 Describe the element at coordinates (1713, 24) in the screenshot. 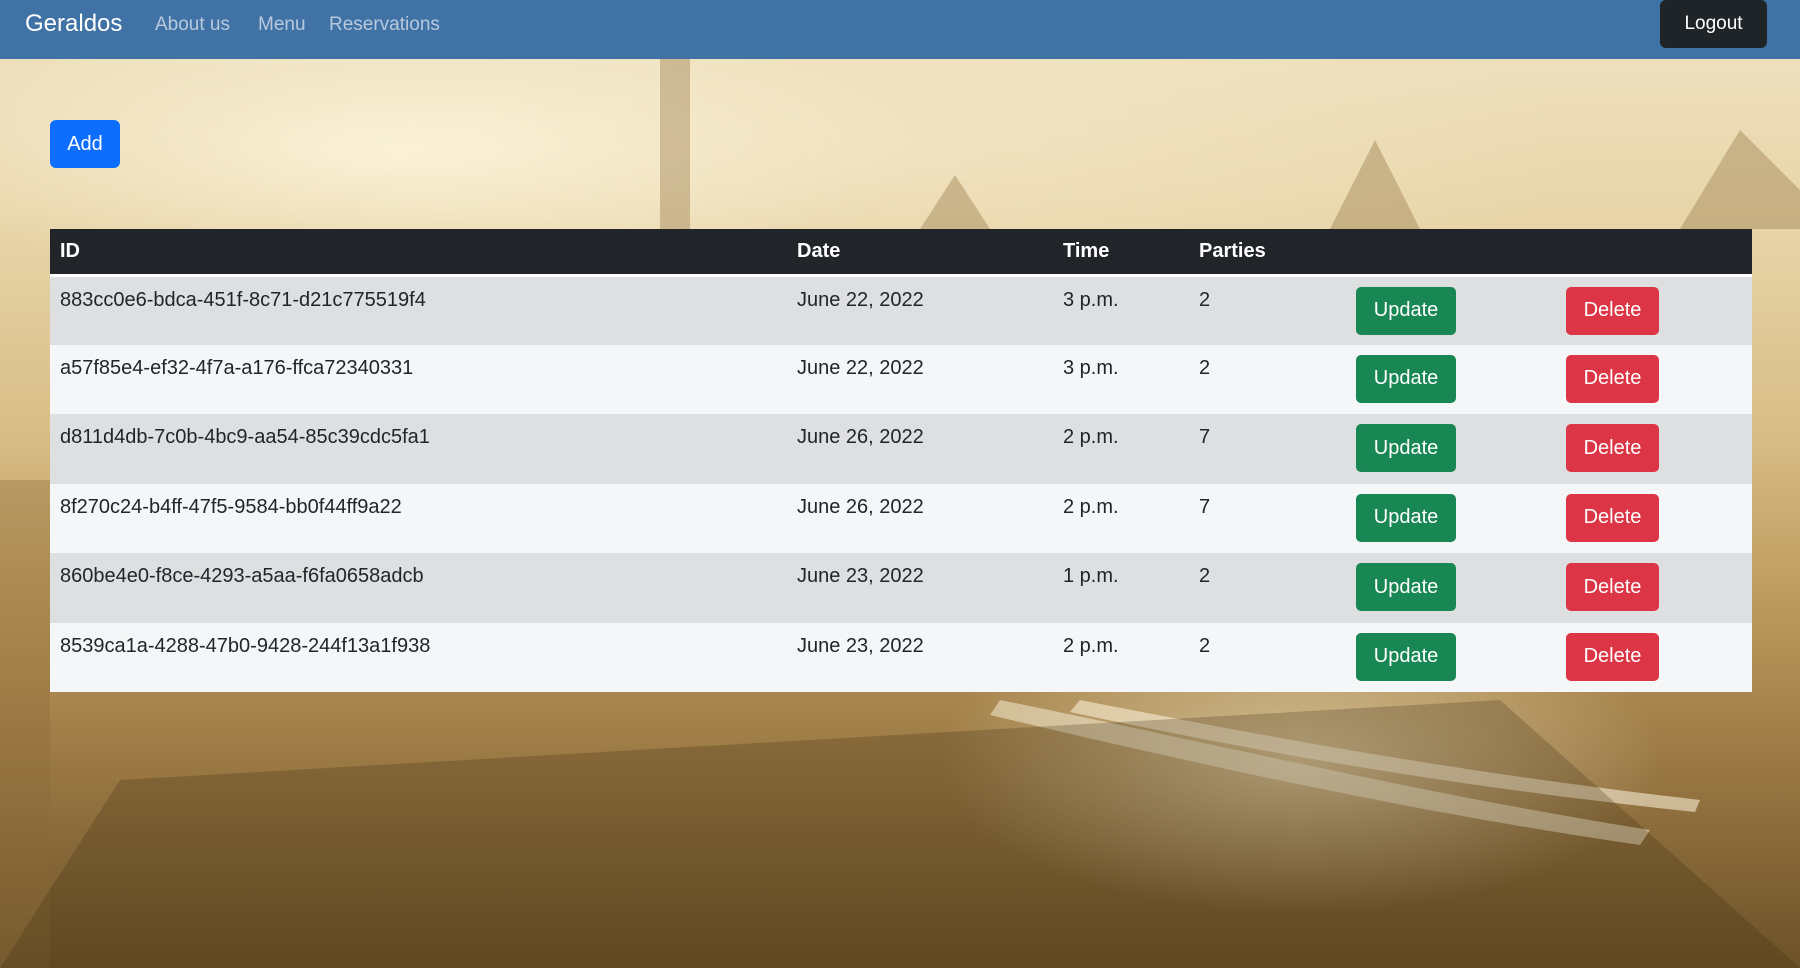

I see `logout-button: Logout` at that location.